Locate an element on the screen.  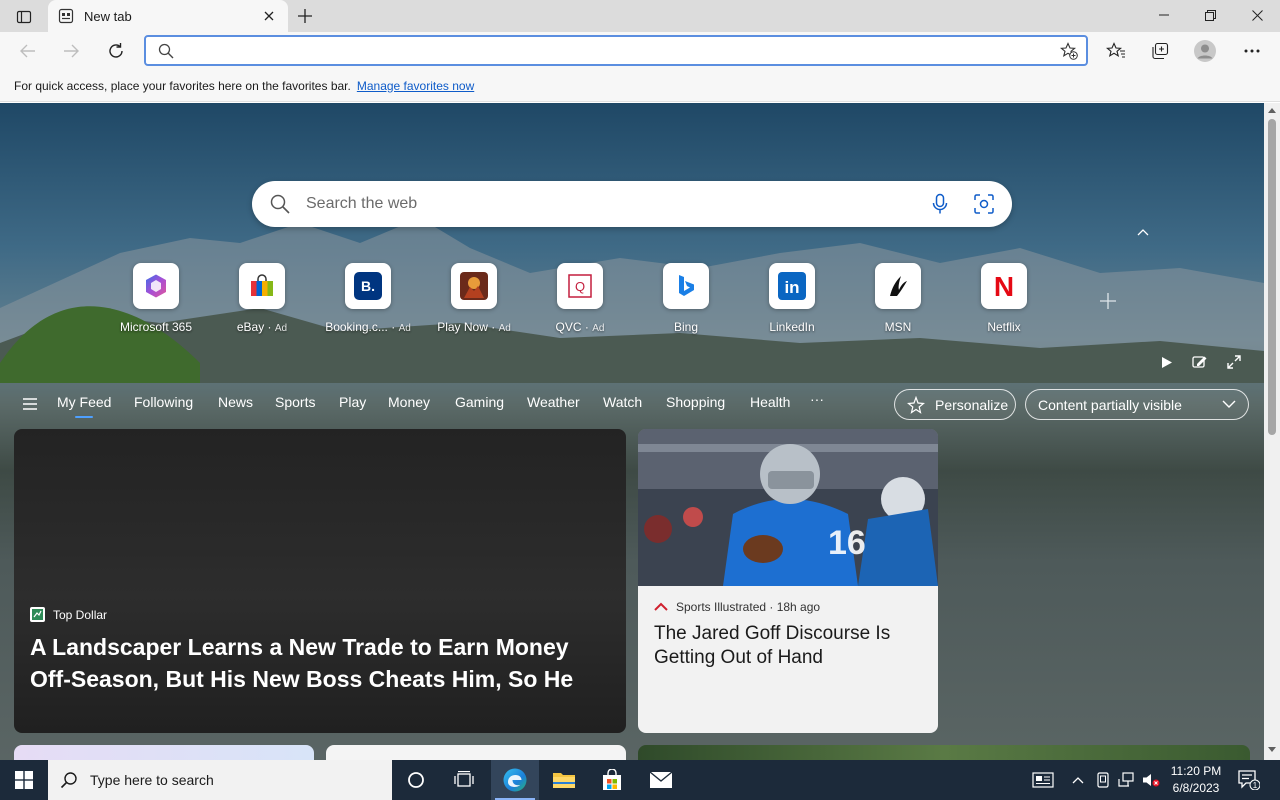
arrow-right-icon is located at coordinates (71, 51).